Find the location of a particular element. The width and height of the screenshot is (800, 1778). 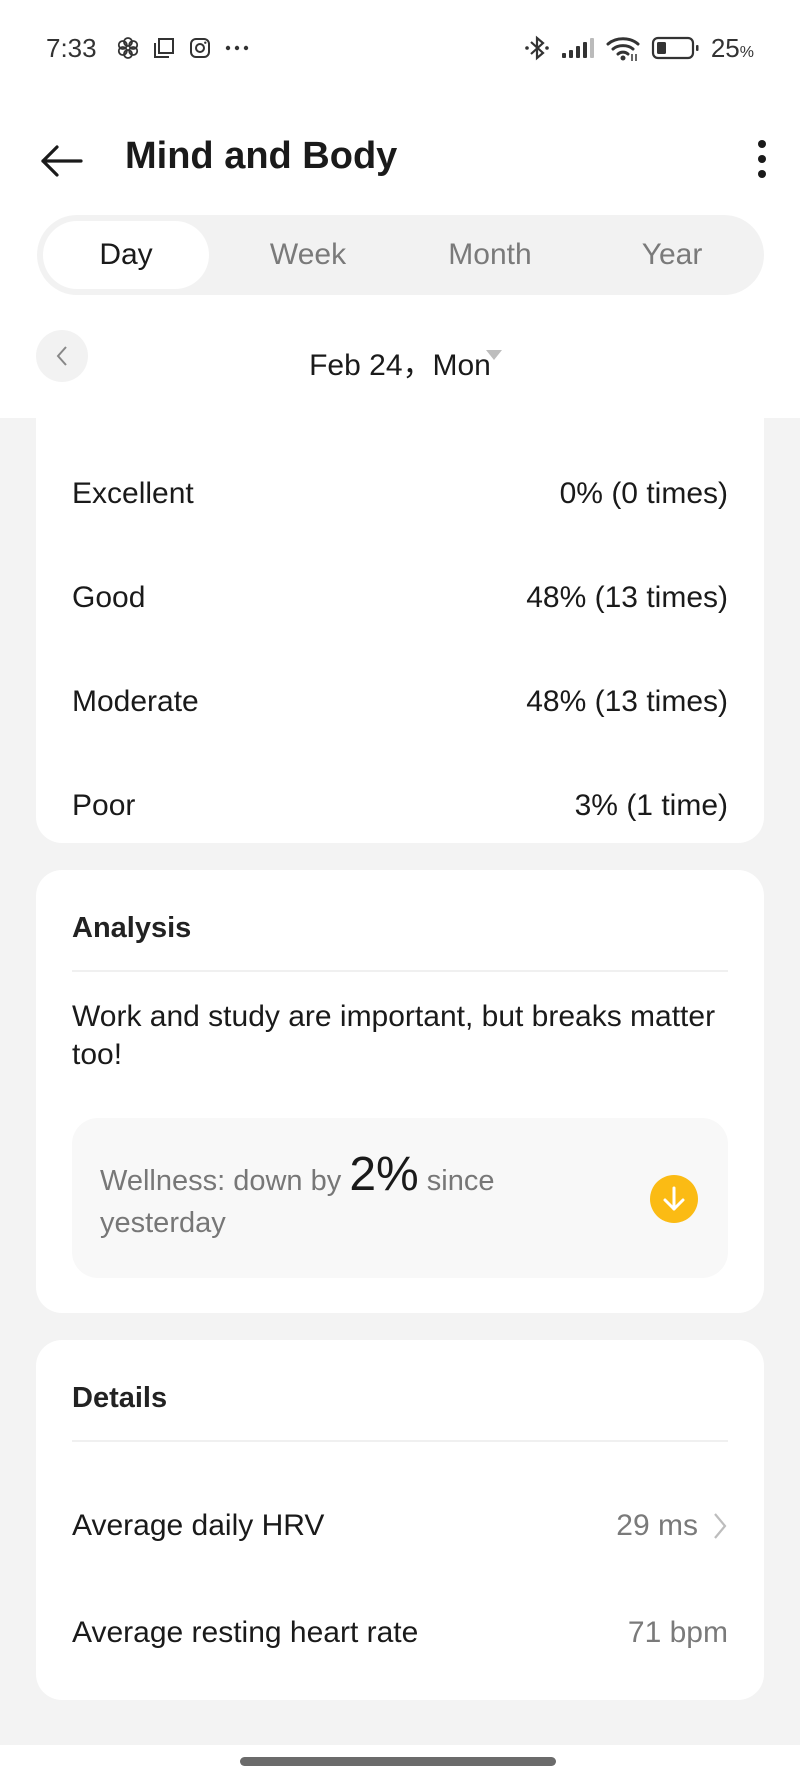

tab-week: Week is located at coordinates (308, 255).